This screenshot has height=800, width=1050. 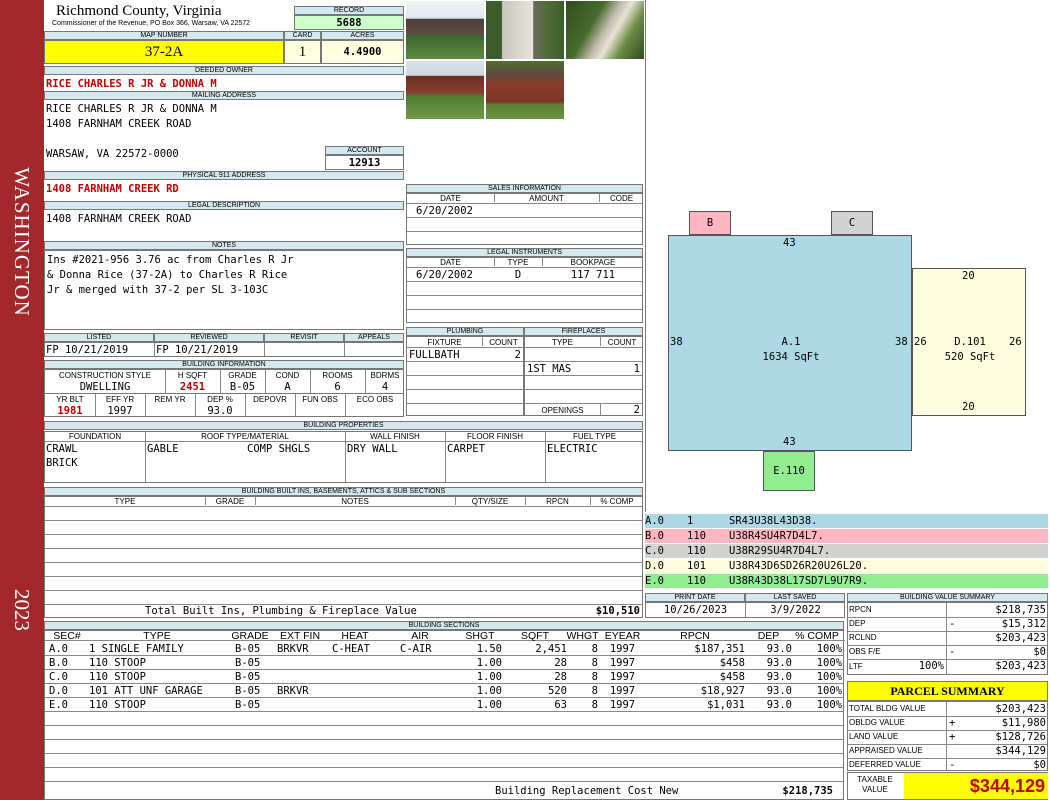 What do you see at coordinates (125, 501) in the screenshot?
I see `bi-type-header: TYPE` at bounding box center [125, 501].